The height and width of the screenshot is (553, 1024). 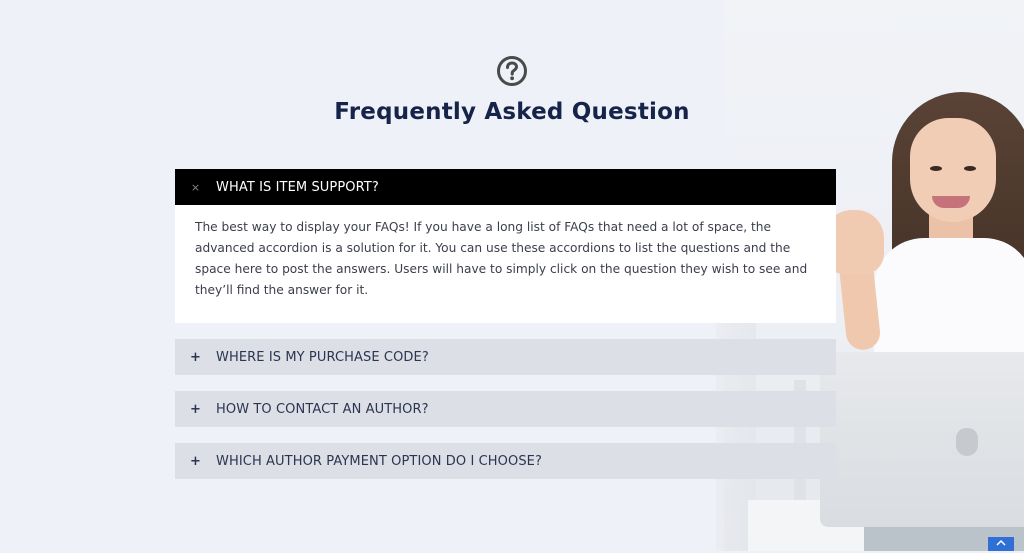 I want to click on person-face, so click(x=953, y=170).